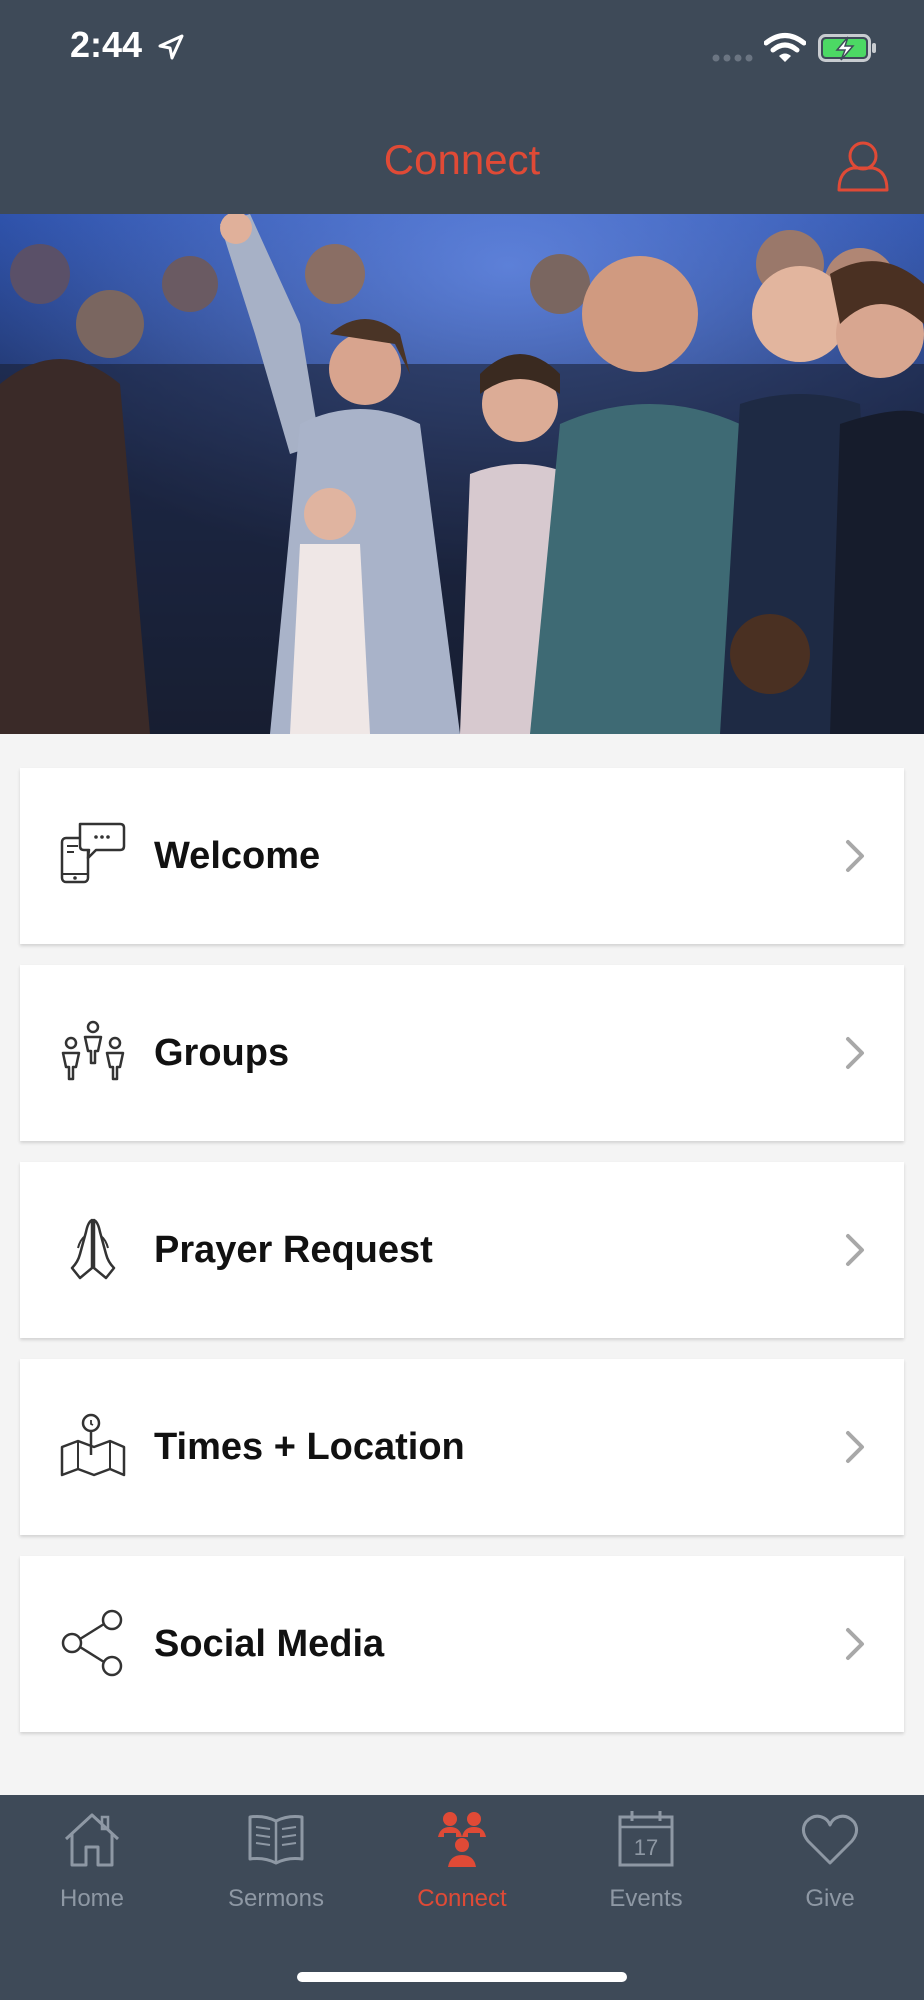  What do you see at coordinates (462, 856) in the screenshot?
I see `menu-item-welcome: Welcome` at bounding box center [462, 856].